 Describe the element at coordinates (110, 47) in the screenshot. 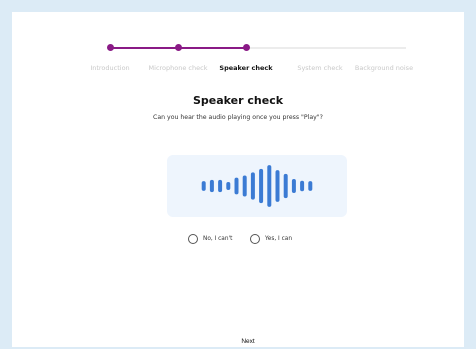

I see `stepper-dot-introduction` at that location.